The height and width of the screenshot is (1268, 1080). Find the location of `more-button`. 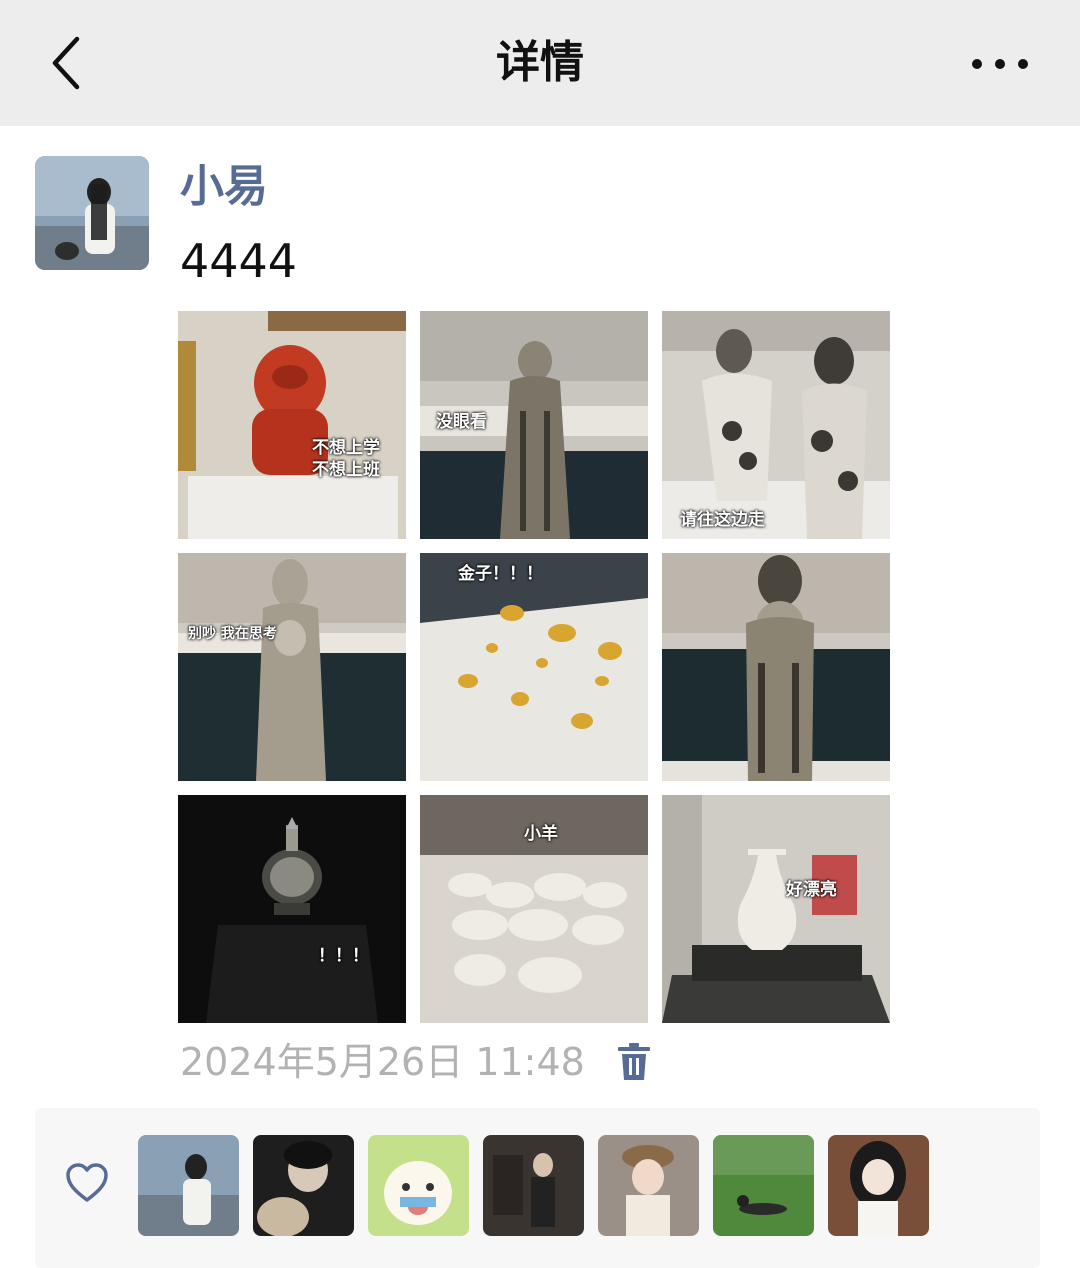

more-button is located at coordinates (1000, 64).